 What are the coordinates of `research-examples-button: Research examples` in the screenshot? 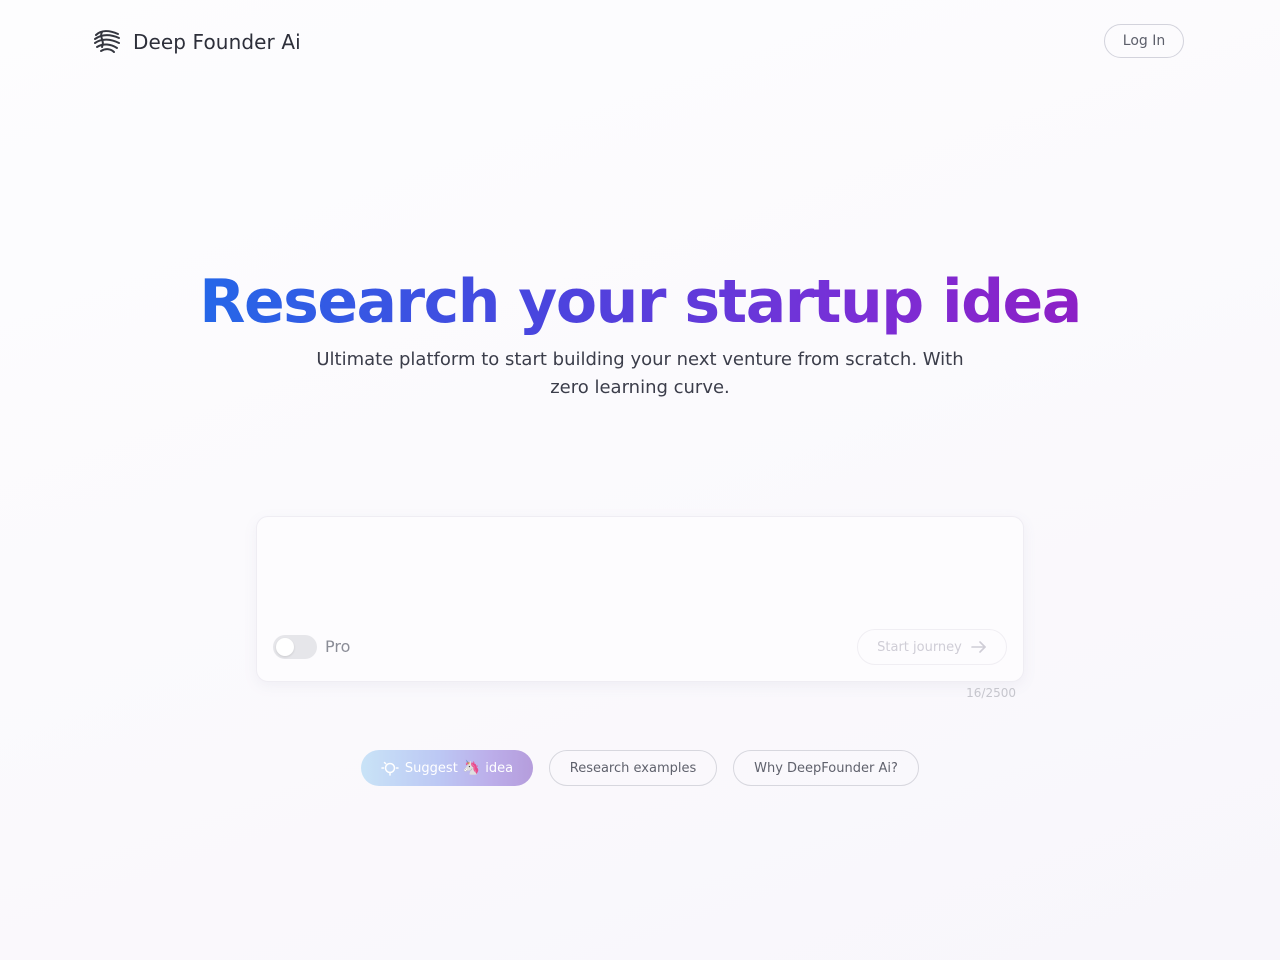 It's located at (633, 768).